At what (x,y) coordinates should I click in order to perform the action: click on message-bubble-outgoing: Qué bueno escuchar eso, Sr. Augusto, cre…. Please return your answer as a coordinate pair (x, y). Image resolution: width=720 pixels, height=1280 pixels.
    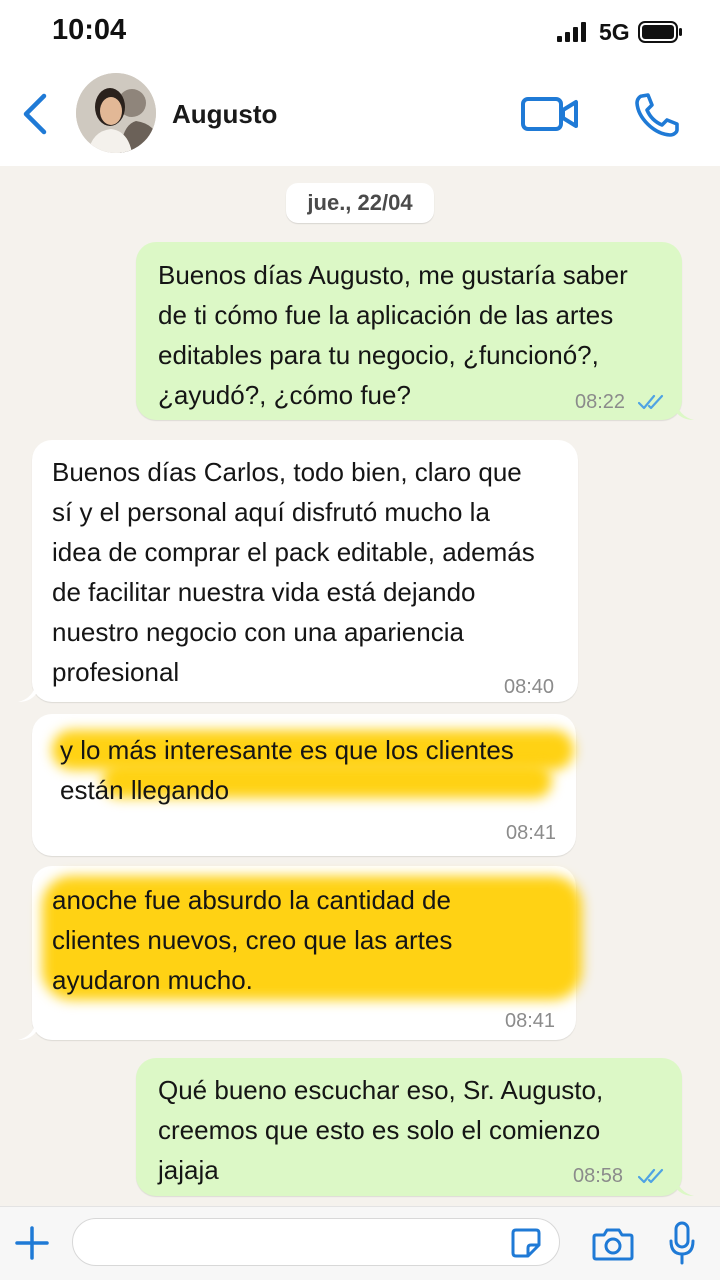
    Looking at the image, I should click on (409, 1127).